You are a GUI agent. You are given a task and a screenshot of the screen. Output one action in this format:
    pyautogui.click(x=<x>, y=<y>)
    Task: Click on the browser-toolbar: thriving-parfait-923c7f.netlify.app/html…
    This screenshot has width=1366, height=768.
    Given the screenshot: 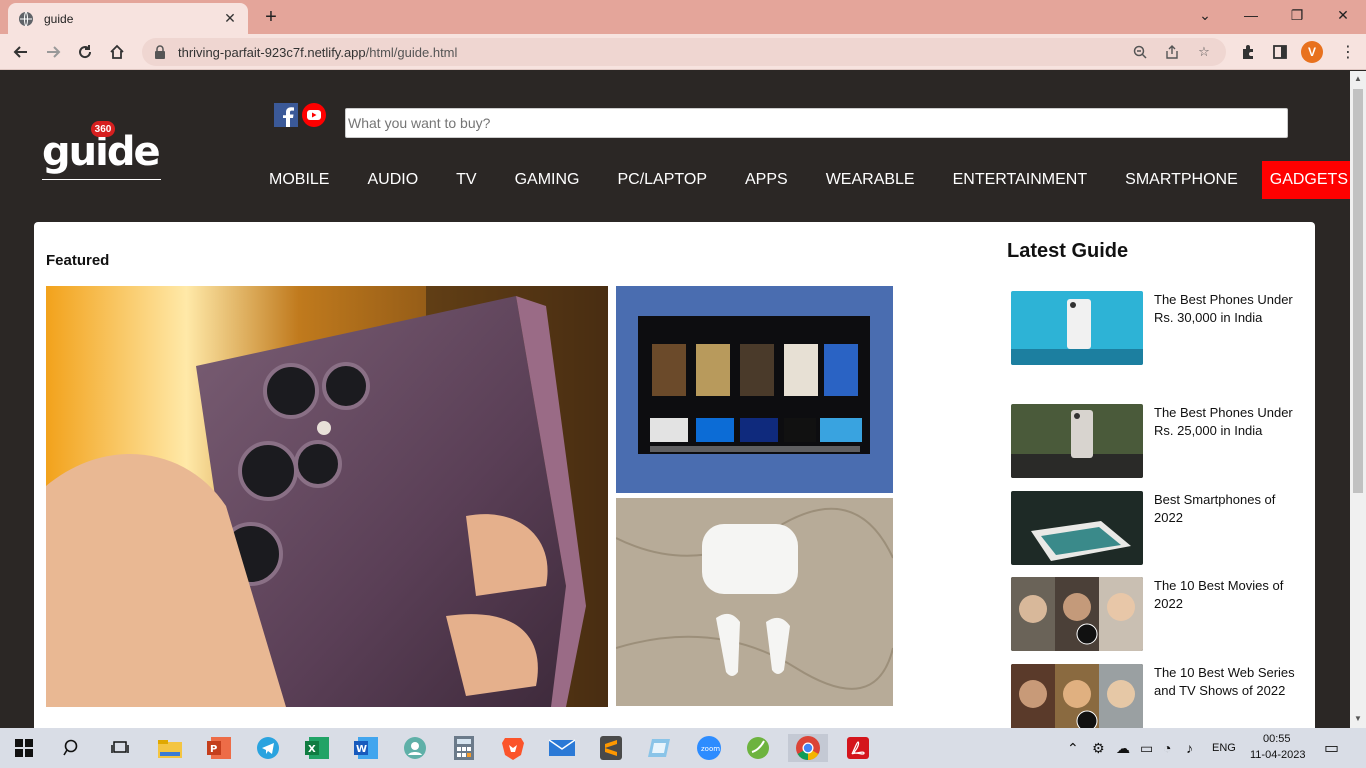 What is the action you would take?
    pyautogui.click(x=683, y=52)
    